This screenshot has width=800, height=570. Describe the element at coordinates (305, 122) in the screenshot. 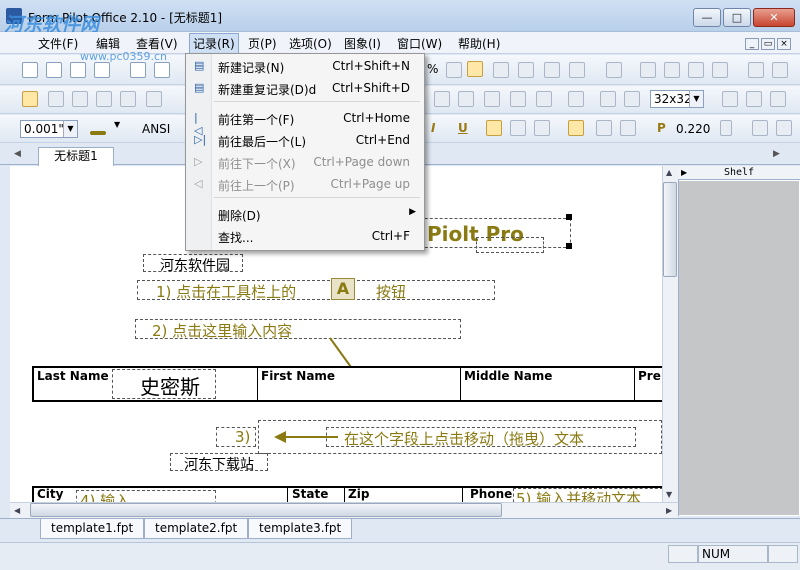

I see `menu-go-first: |◁ 前往第一个(F) Ctrl+Home` at that location.